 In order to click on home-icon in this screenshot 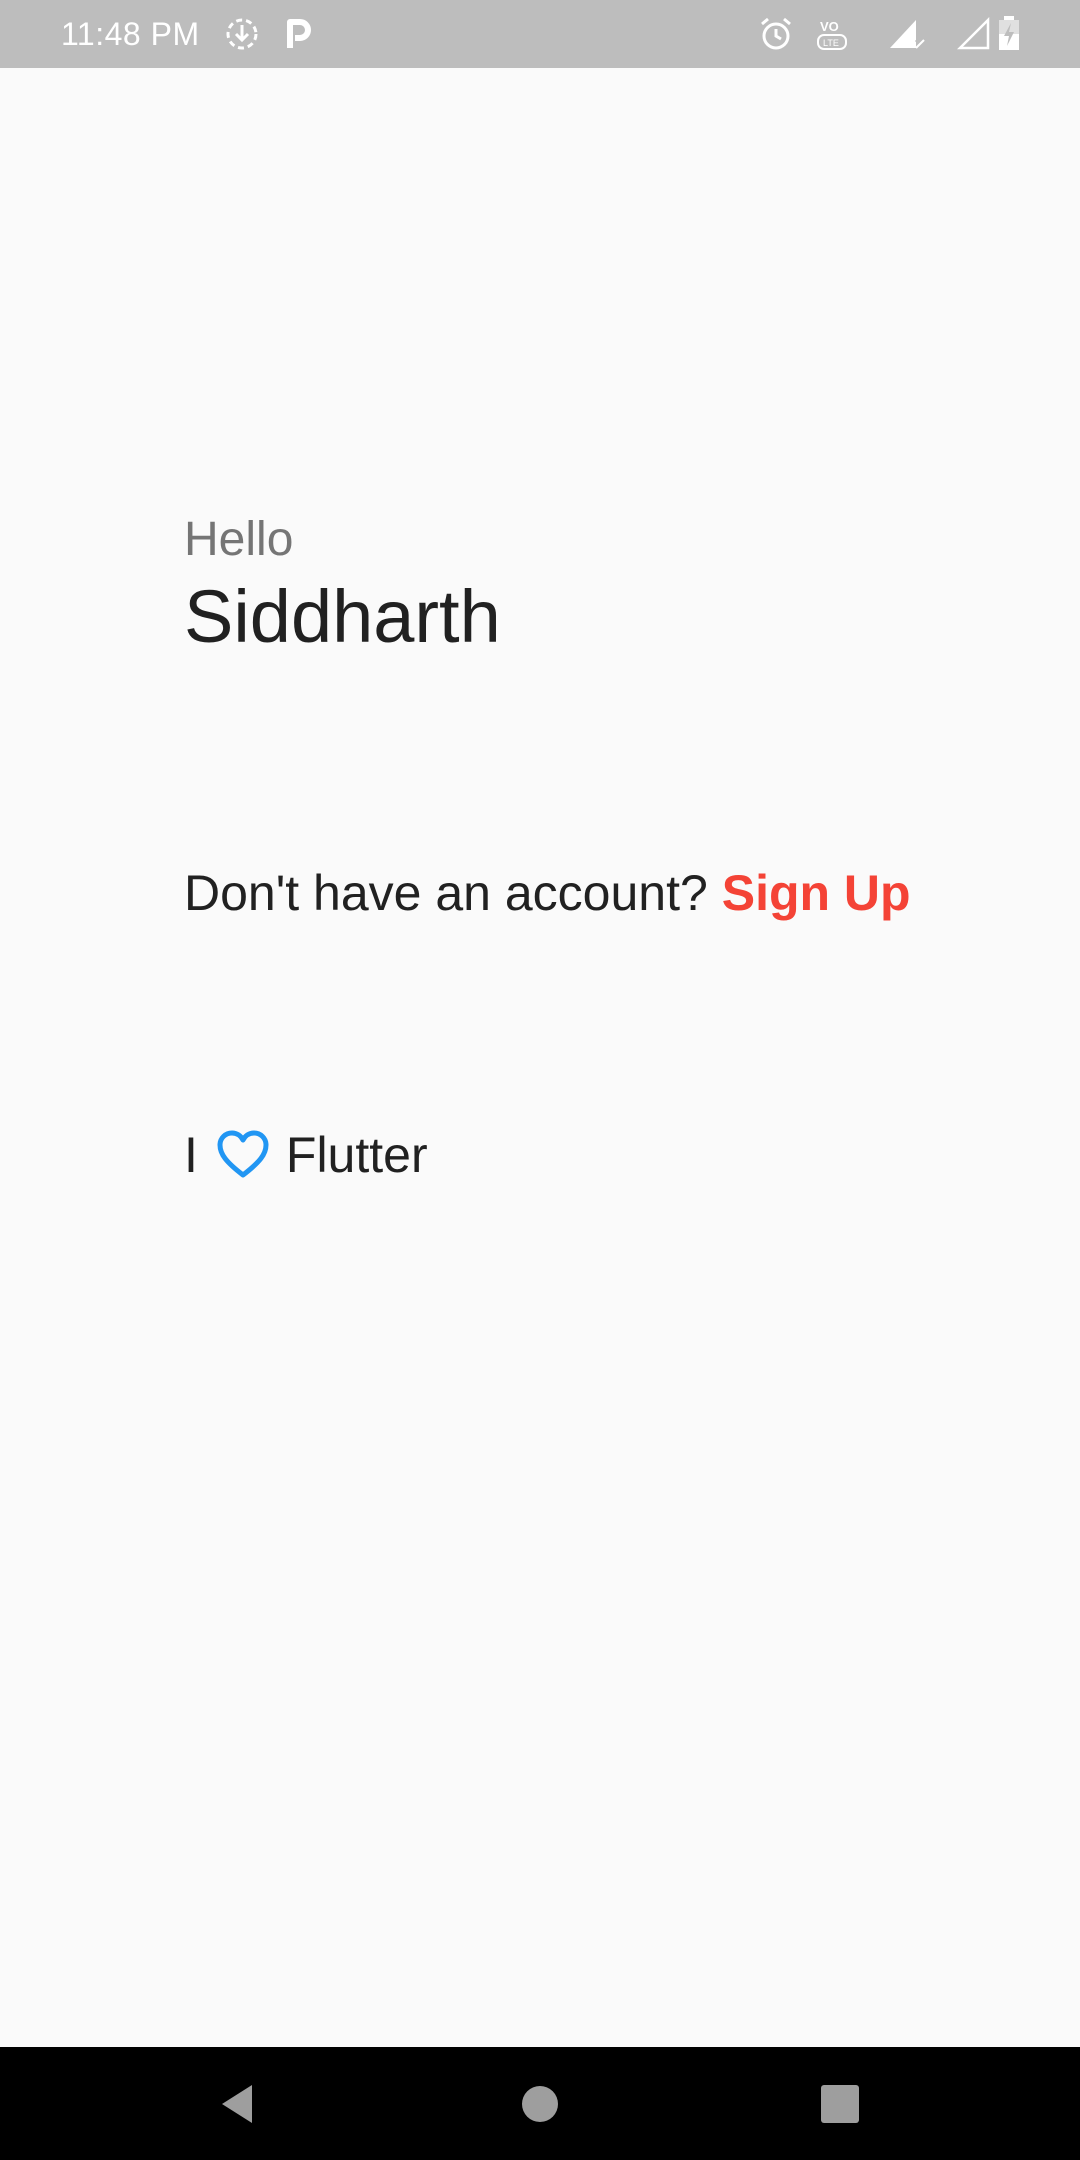, I will do `click(540, 2104)`.